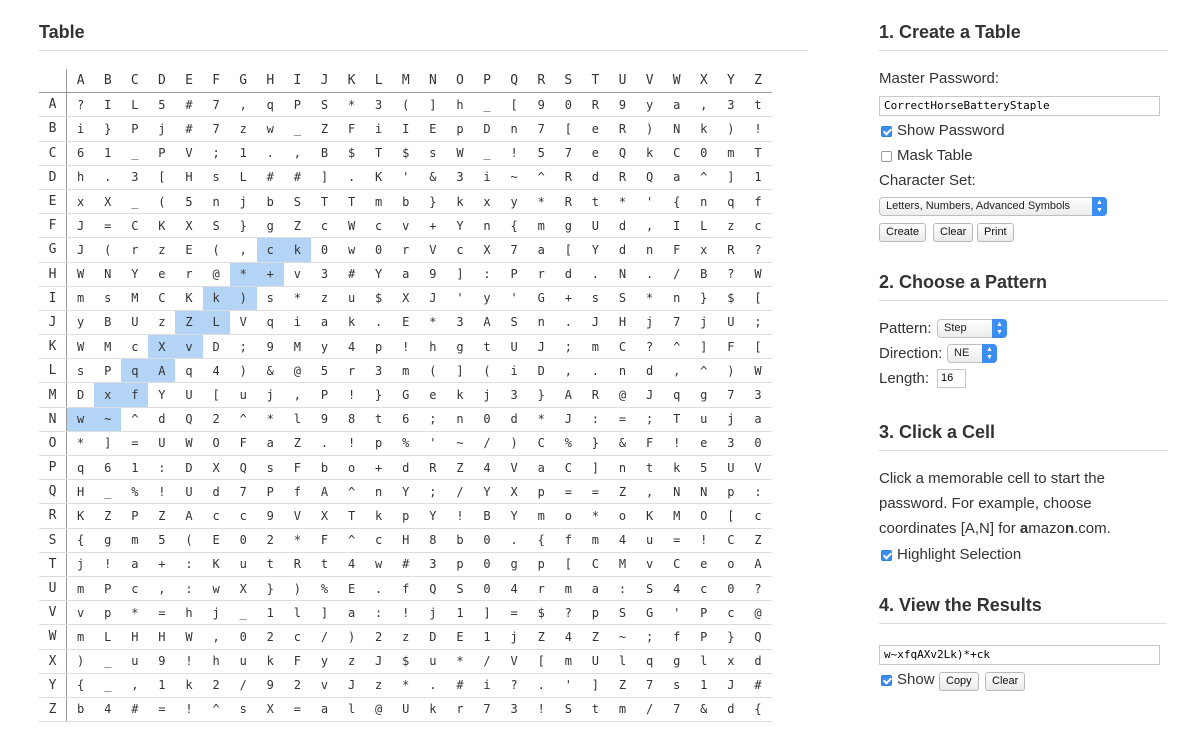  What do you see at coordinates (189, 153) in the screenshot?
I see `table-cell: V` at bounding box center [189, 153].